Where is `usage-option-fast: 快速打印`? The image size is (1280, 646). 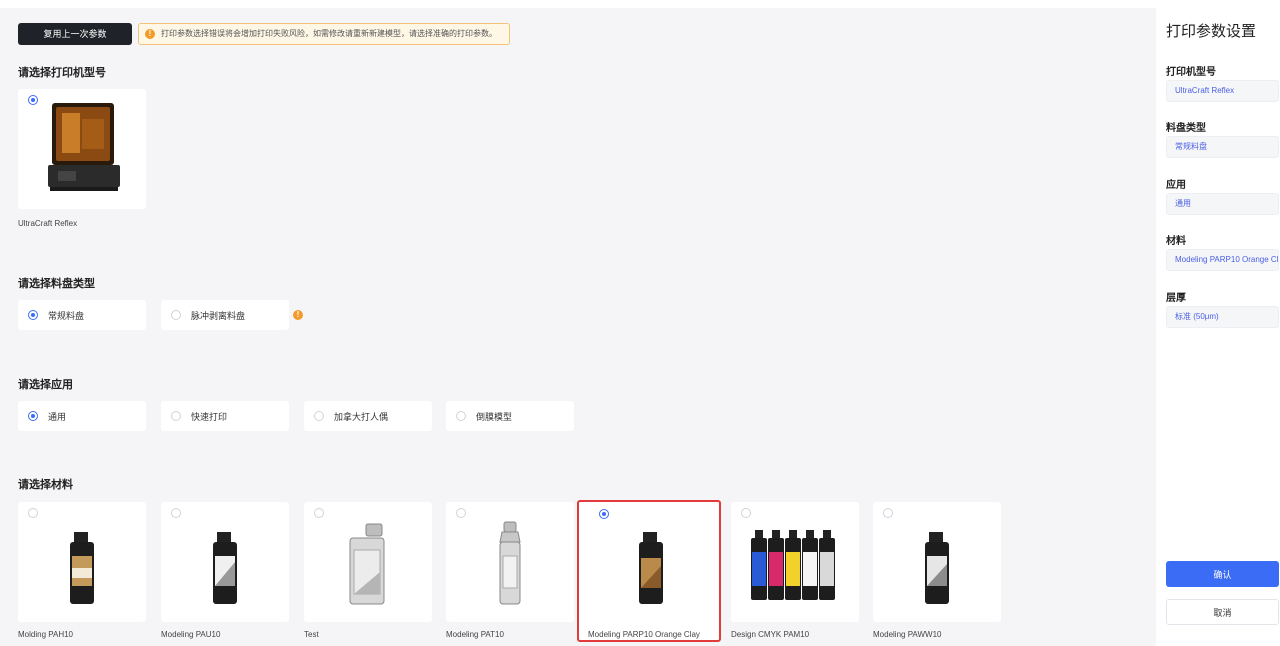
usage-option-fast: 快速打印 is located at coordinates (225, 416).